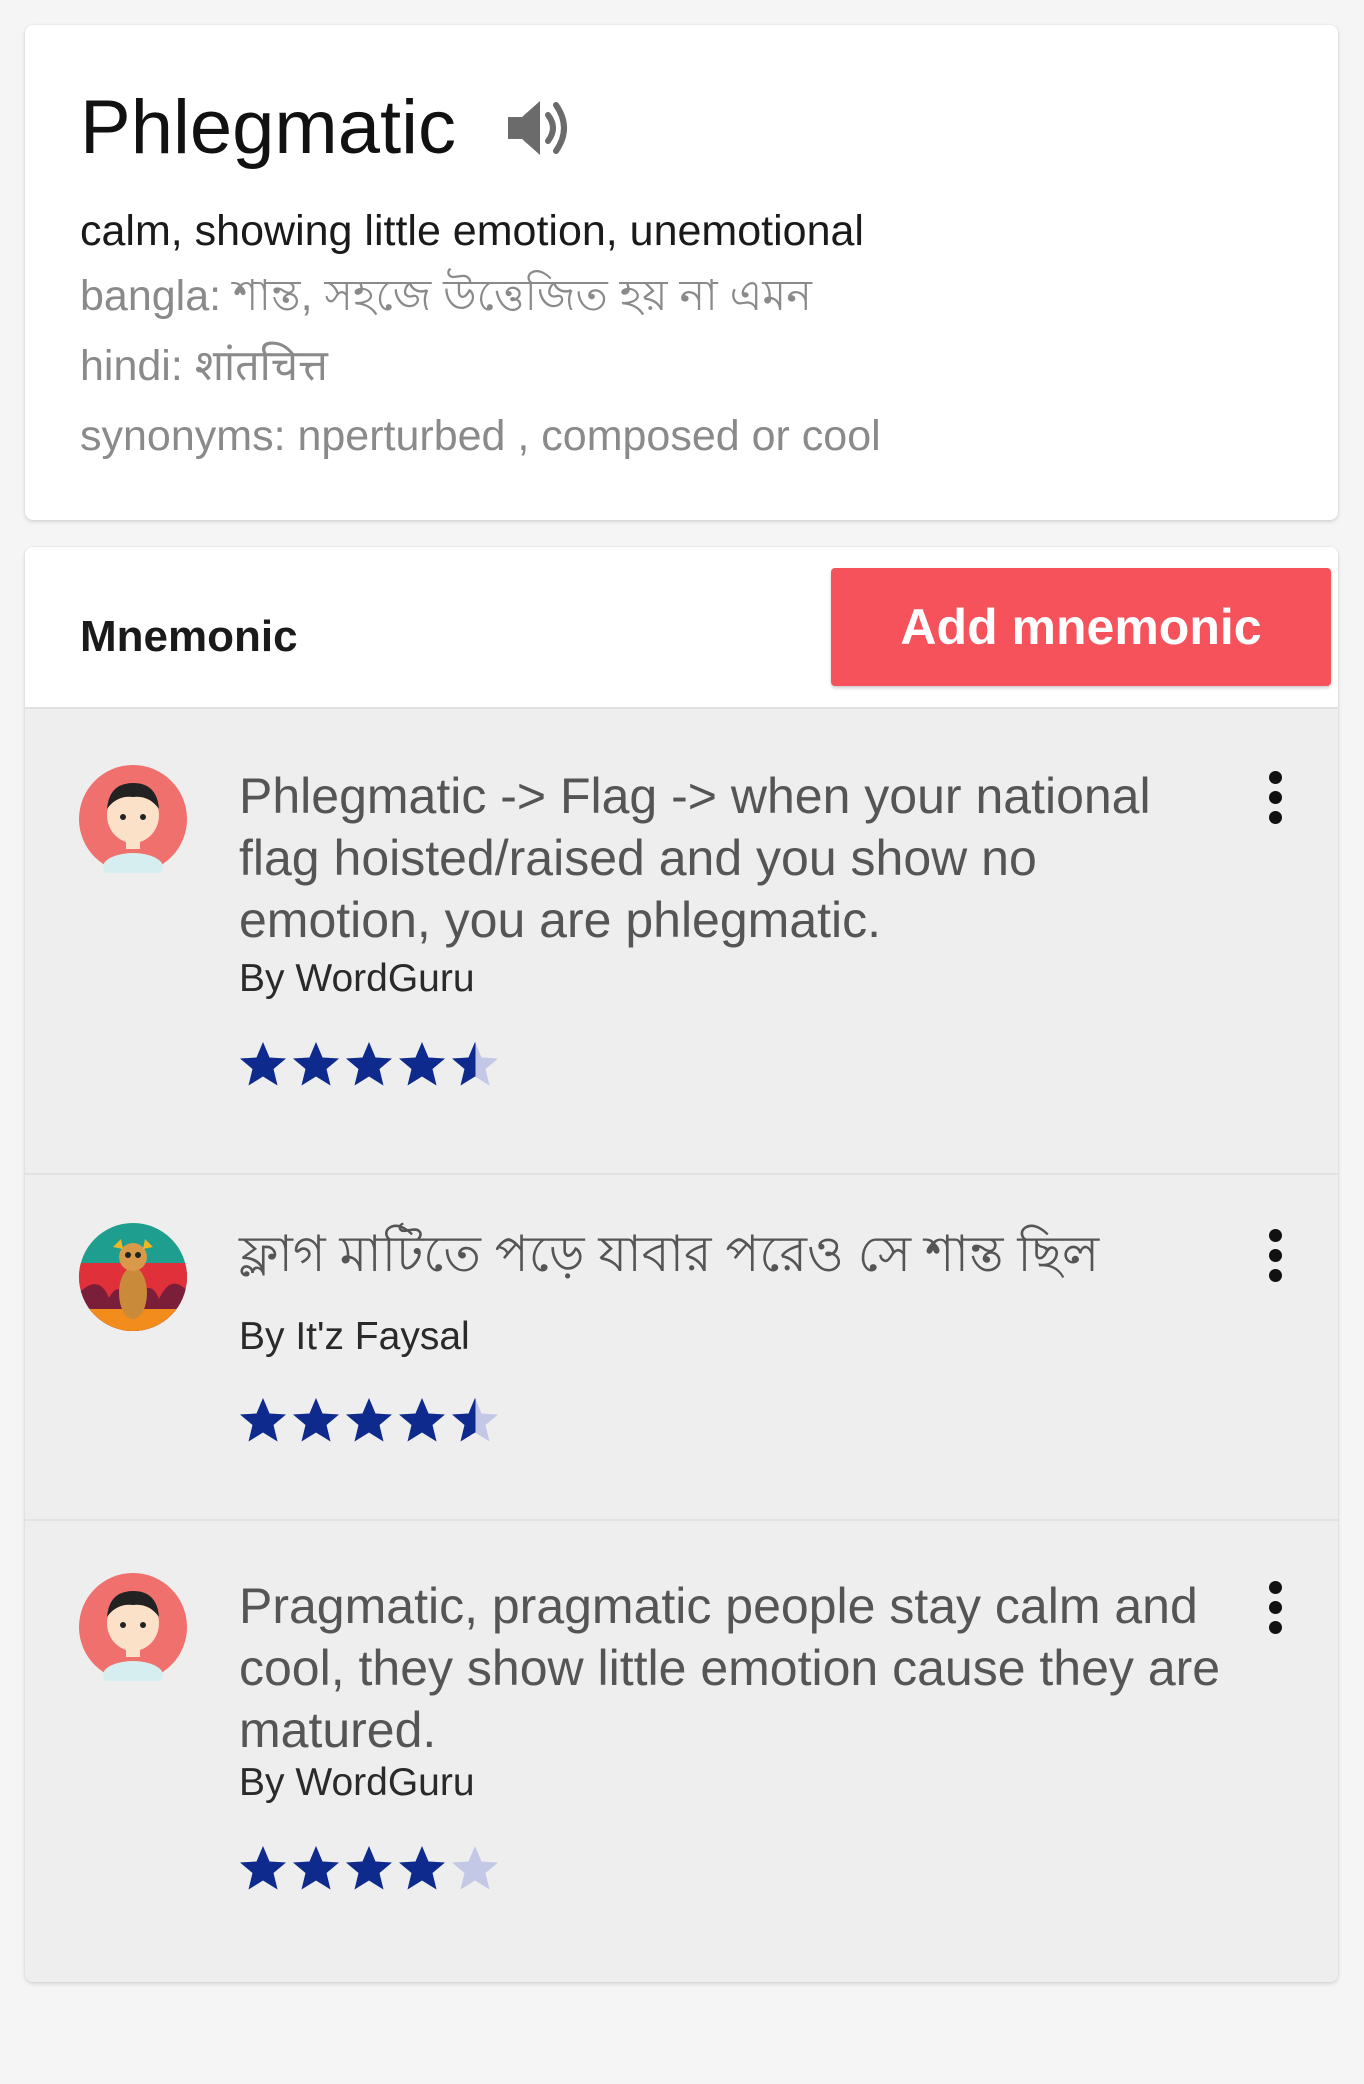 This screenshot has height=2084, width=1364. Describe the element at coordinates (1081, 627) in the screenshot. I see `add-mnemonic-button: Add mnemonic` at that location.